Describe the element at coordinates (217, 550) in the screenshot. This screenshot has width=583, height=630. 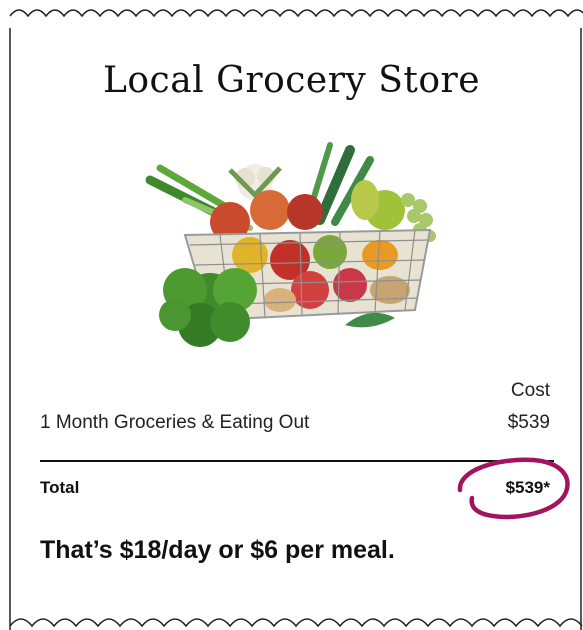
I see `summary-text: That’s $18/day or $6 per meal.` at that location.